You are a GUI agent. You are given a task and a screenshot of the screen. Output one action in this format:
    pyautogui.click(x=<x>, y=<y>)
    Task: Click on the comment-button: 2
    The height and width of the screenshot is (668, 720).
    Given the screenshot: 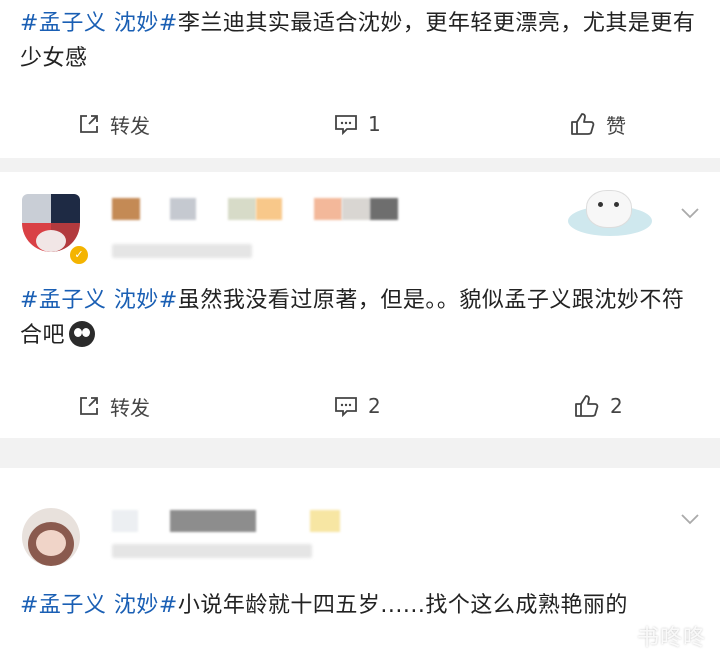 What is the action you would take?
    pyautogui.click(x=357, y=406)
    